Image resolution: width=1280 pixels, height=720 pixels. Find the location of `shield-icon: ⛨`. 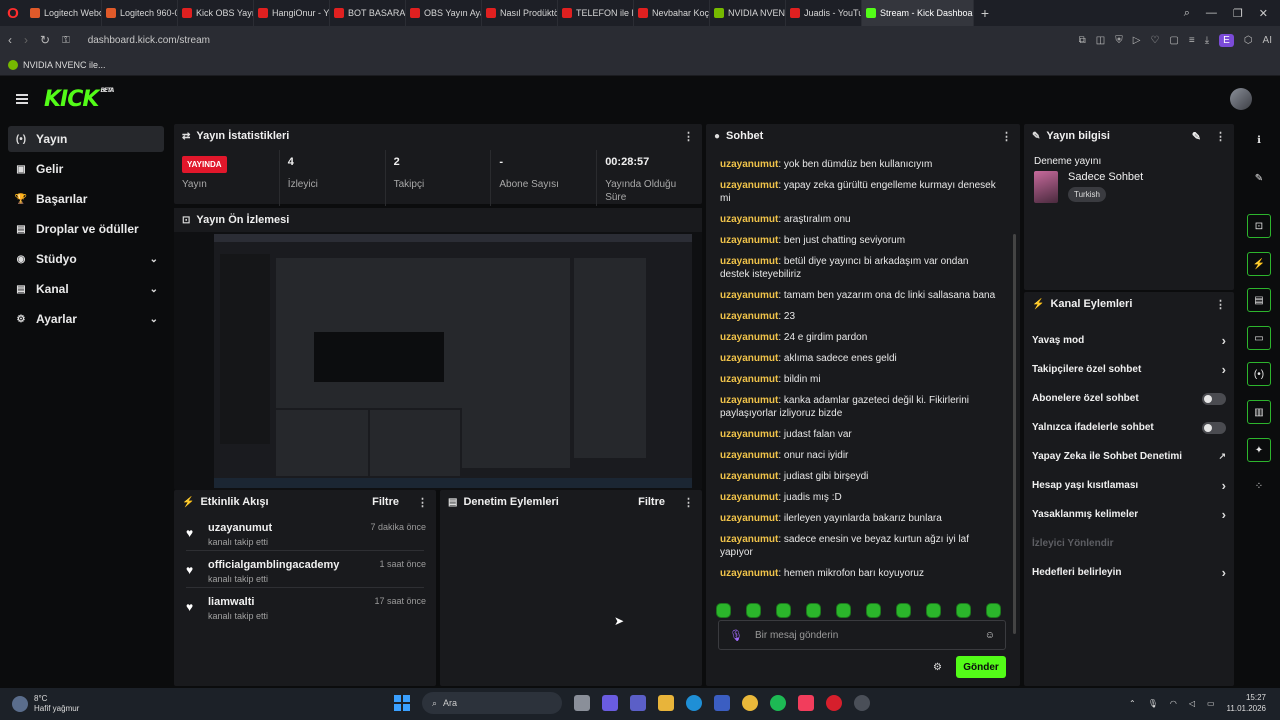

shield-icon: ⛨ is located at coordinates (1119, 40).